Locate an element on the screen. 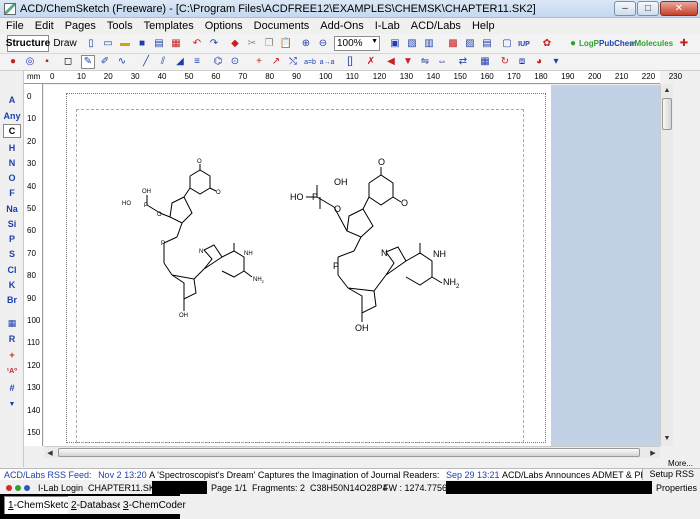  bond-triple-icon: ≡ is located at coordinates (197, 62).